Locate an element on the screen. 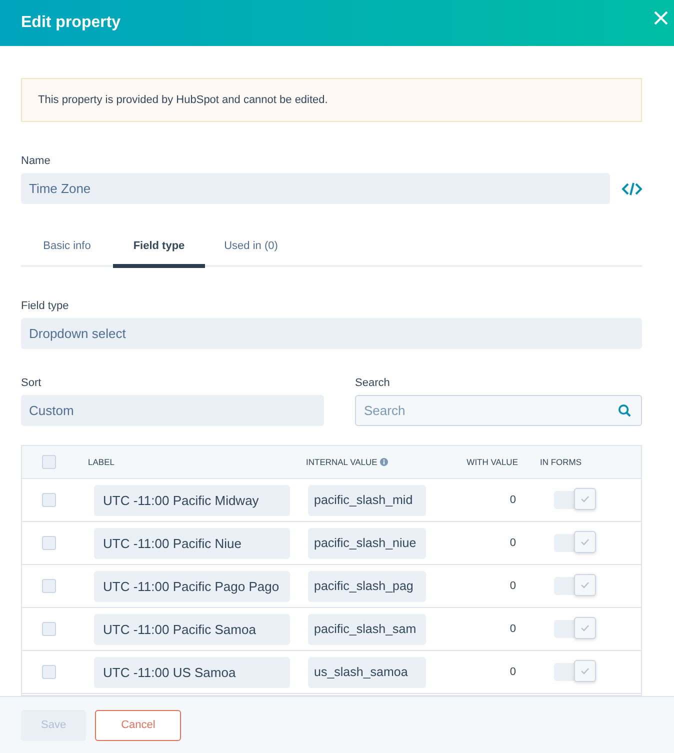  label-field: UTC -11:00 Pacific Midway is located at coordinates (192, 500).